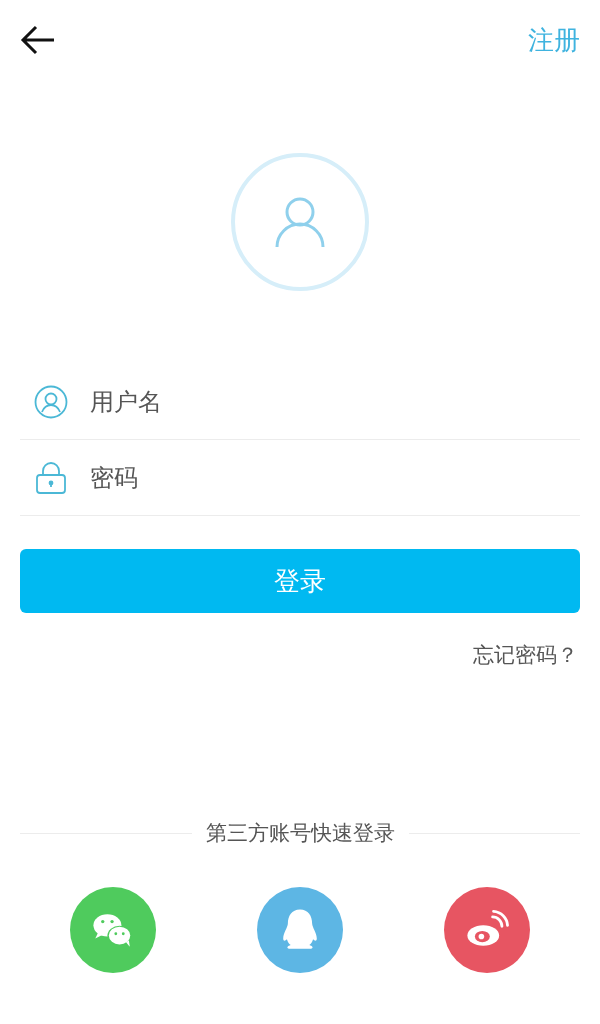 The image size is (600, 1024). Describe the element at coordinates (51, 401) in the screenshot. I see `user-icon` at that location.